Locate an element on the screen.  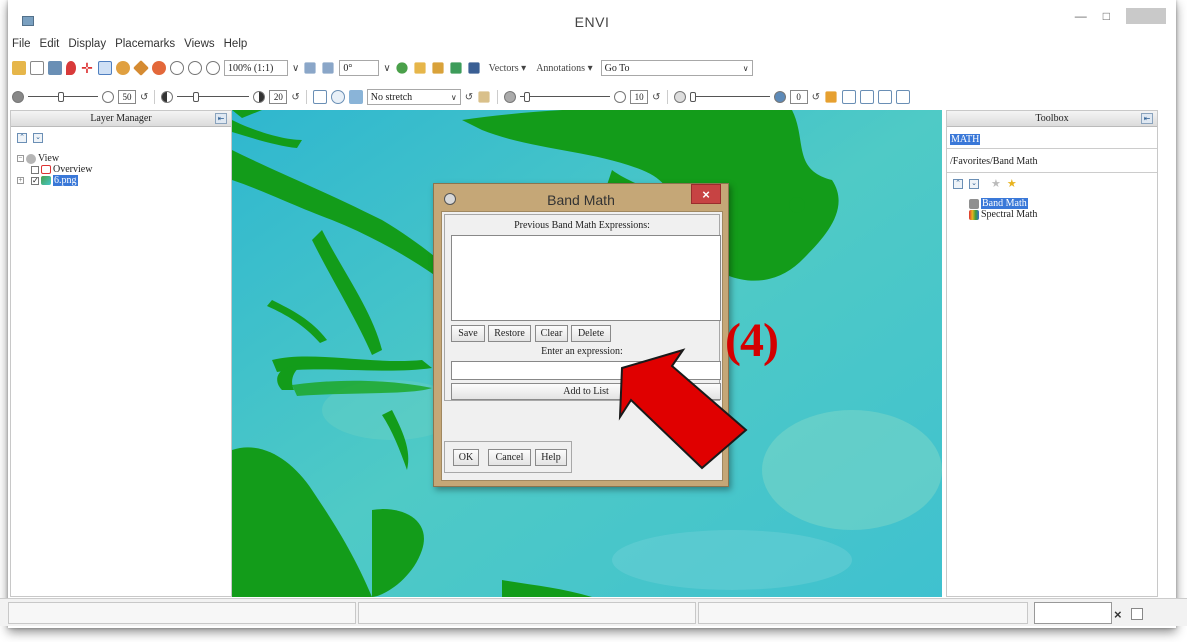
search-value: MATH is located at coordinates (965, 139).